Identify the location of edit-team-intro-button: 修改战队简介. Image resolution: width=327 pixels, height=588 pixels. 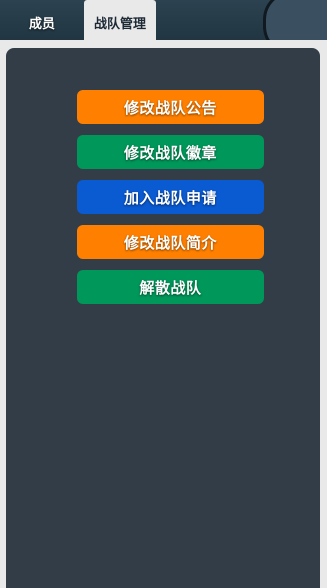
(170, 242).